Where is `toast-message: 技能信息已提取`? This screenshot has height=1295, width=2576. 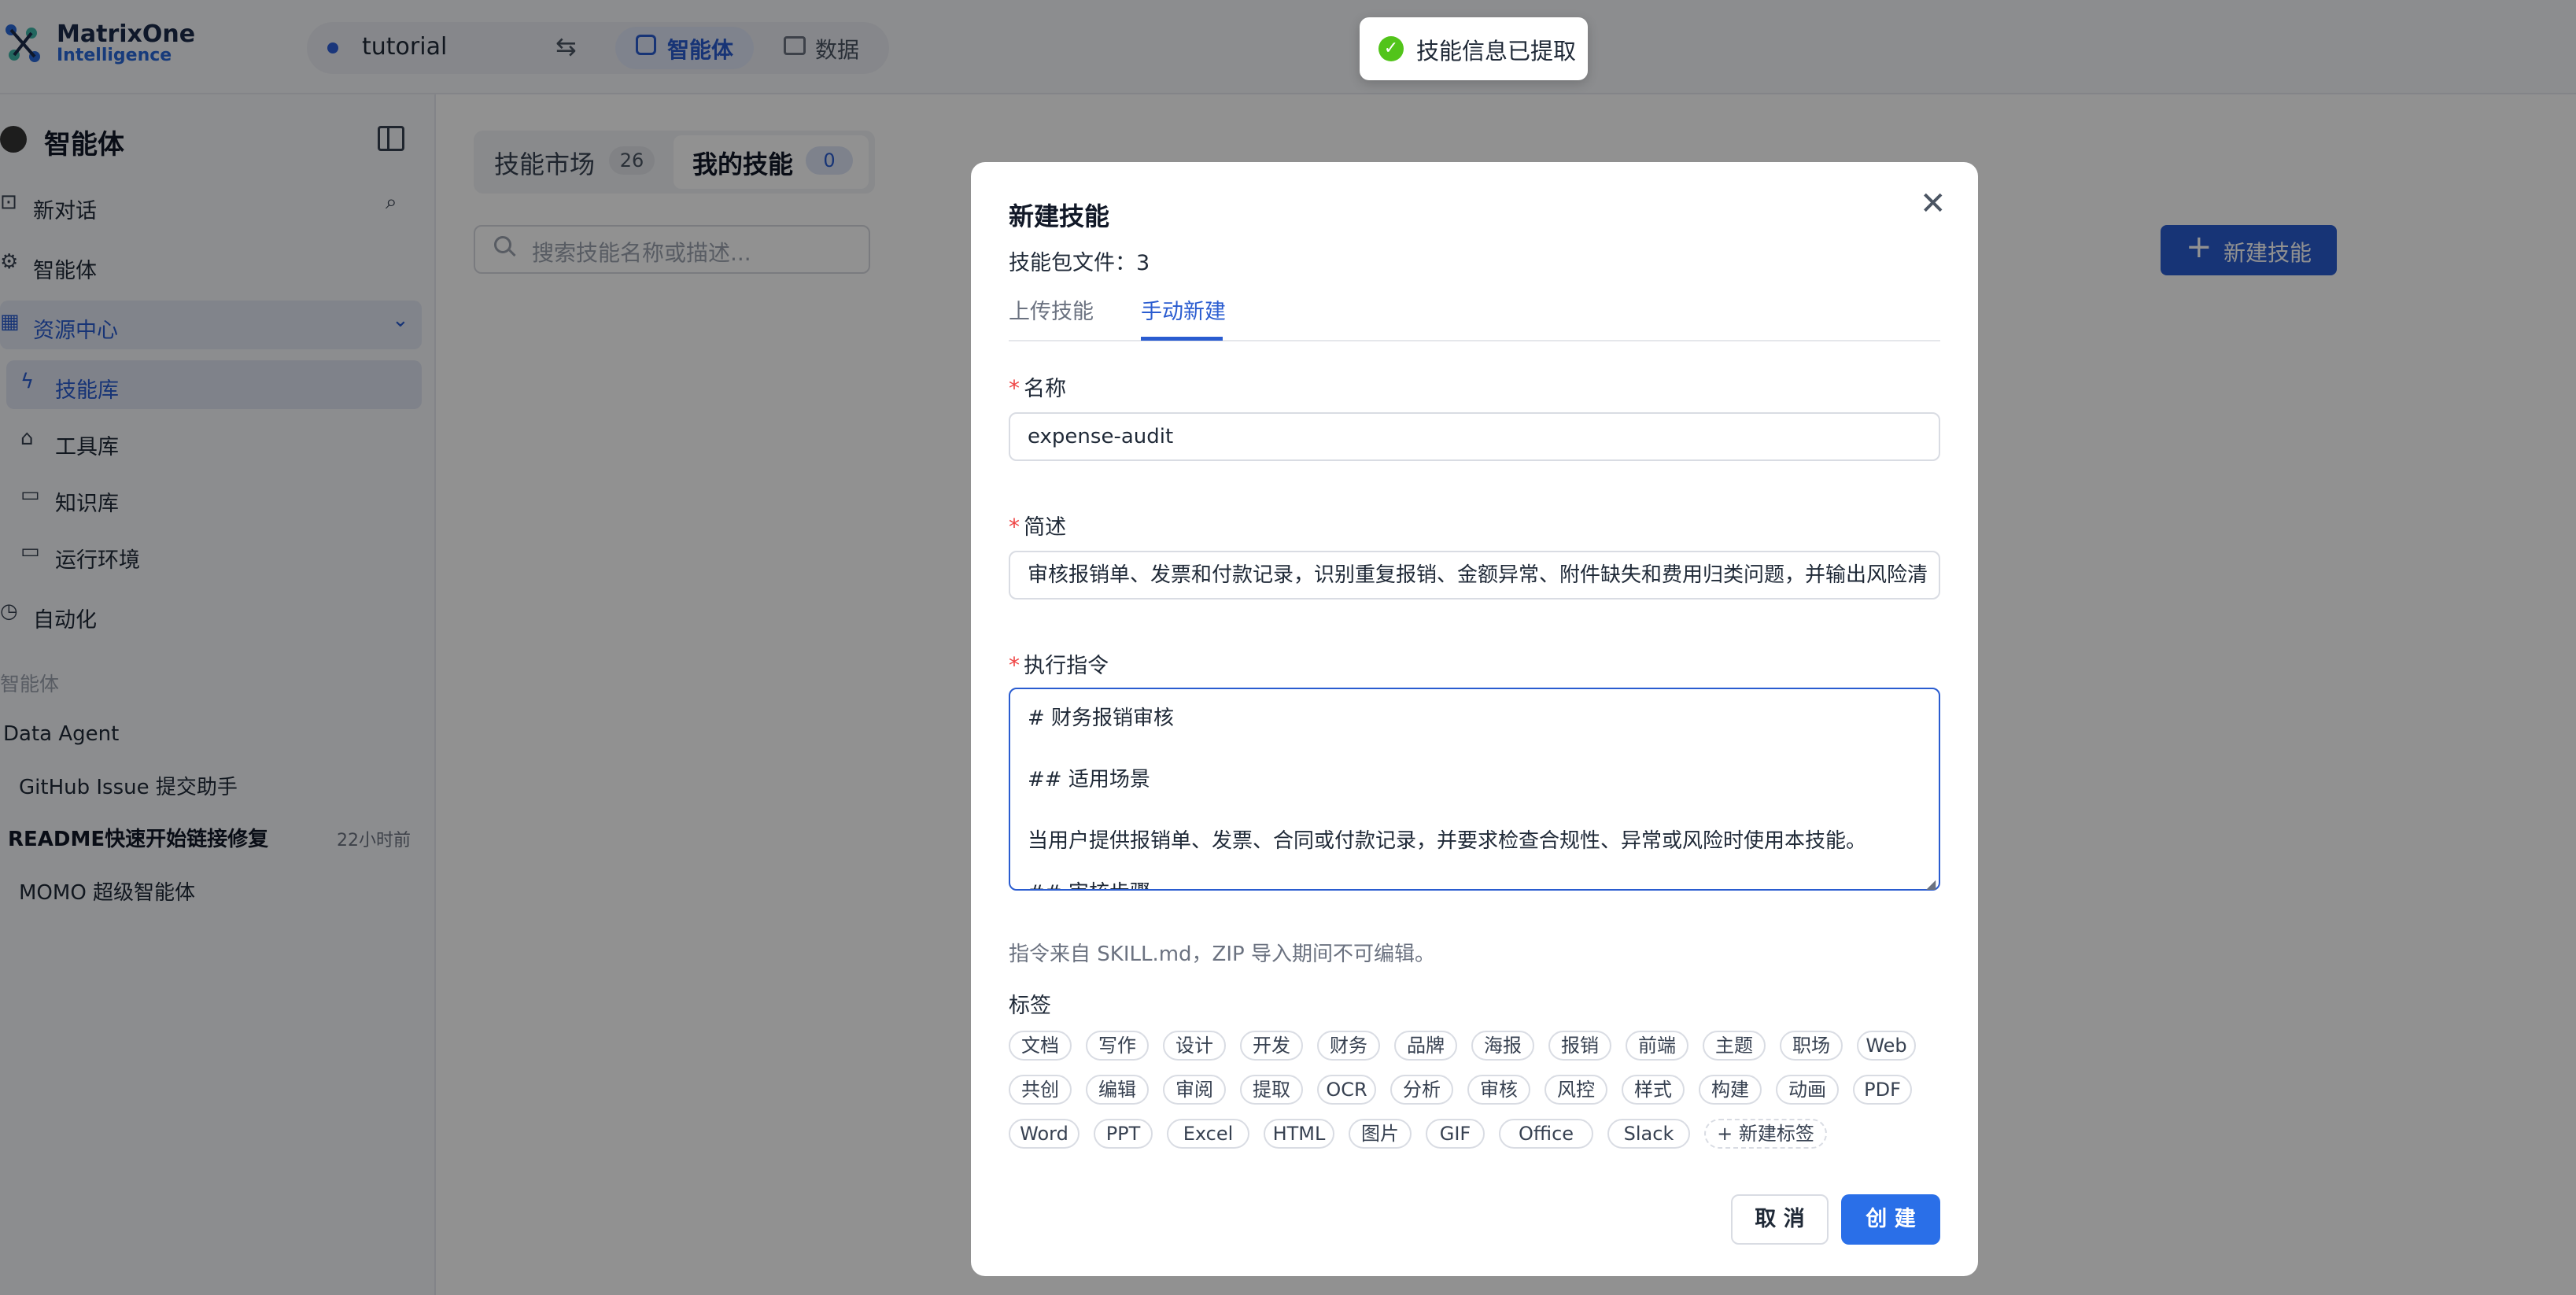 toast-message: 技能信息已提取 is located at coordinates (1497, 52).